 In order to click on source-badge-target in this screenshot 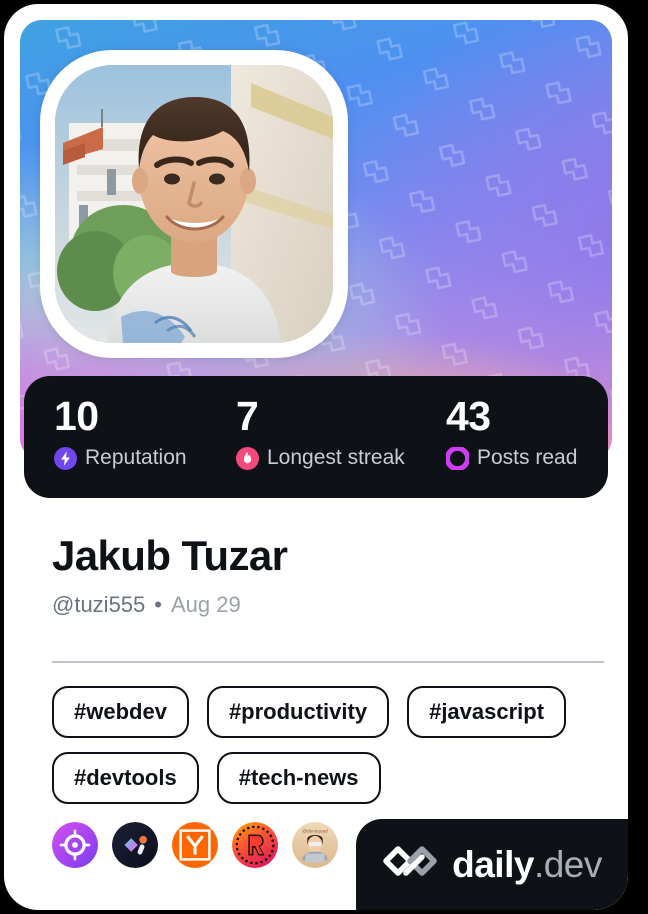, I will do `click(75, 845)`.